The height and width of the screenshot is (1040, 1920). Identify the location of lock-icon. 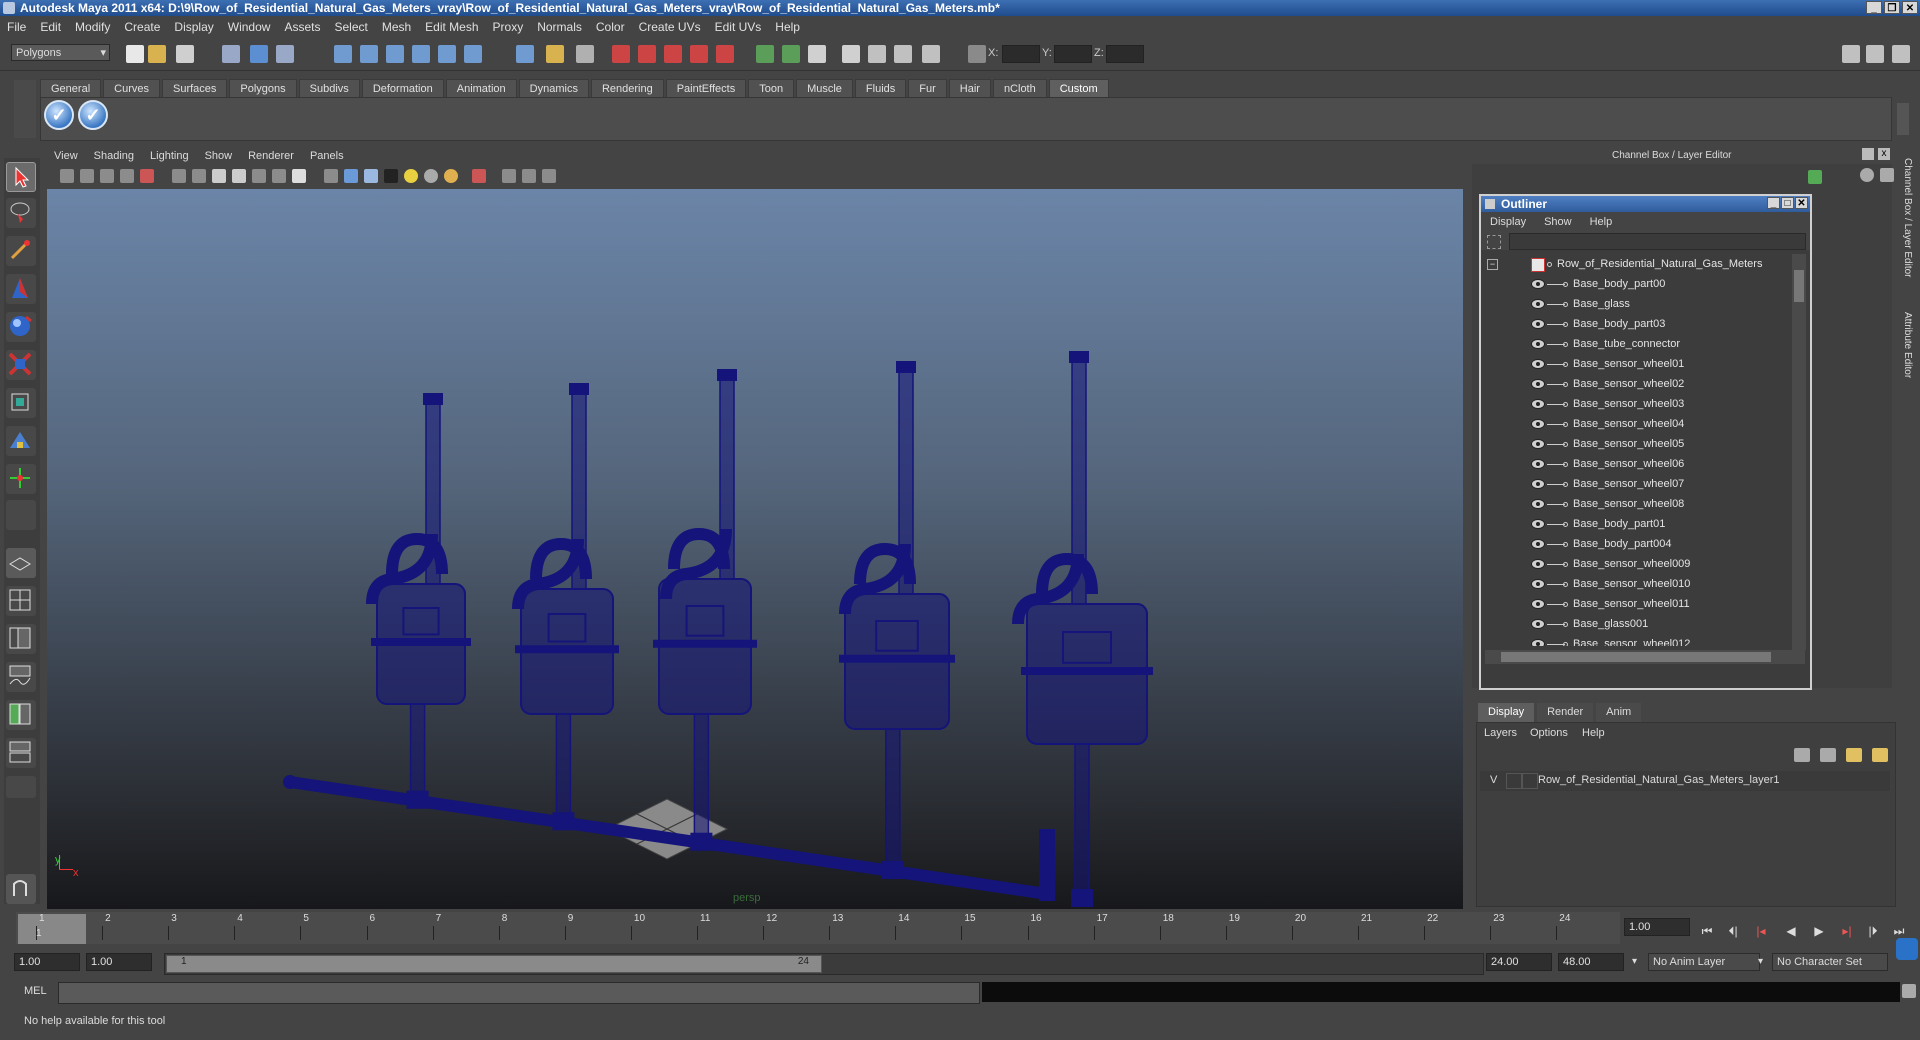
(555, 54).